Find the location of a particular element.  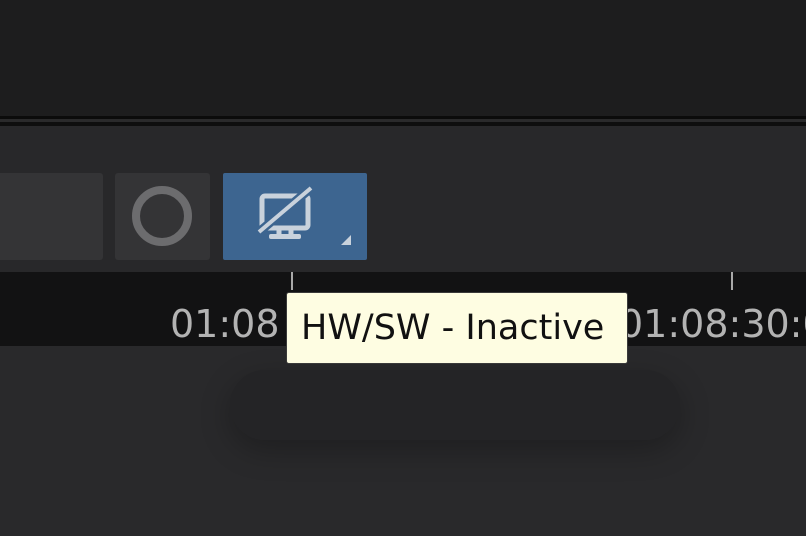

hw-sw-toggle-button is located at coordinates (295, 216).